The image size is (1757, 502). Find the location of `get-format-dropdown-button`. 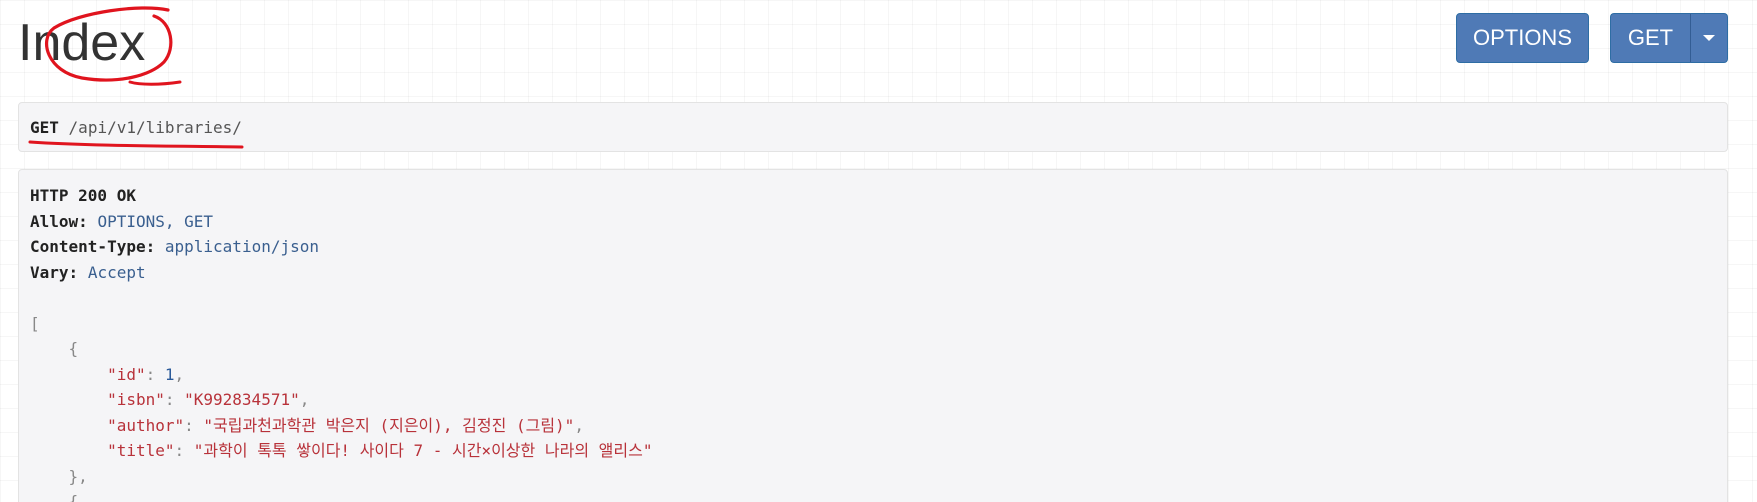

get-format-dropdown-button is located at coordinates (1709, 38).